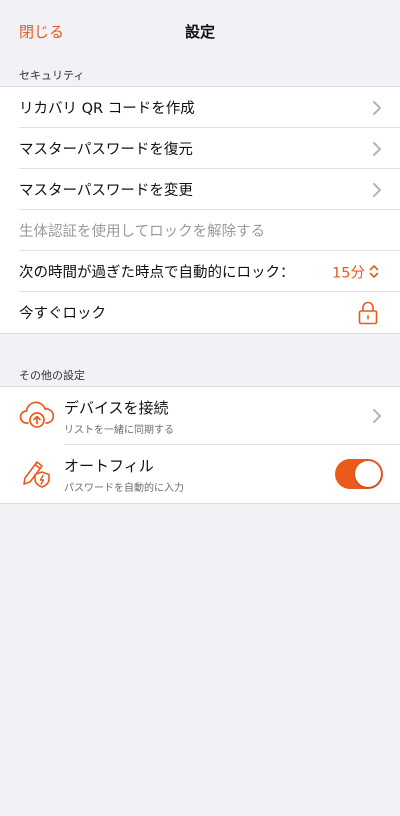 The height and width of the screenshot is (816, 400). Describe the element at coordinates (200, 312) in the screenshot. I see `lock-now-row: 今すぐロック` at that location.